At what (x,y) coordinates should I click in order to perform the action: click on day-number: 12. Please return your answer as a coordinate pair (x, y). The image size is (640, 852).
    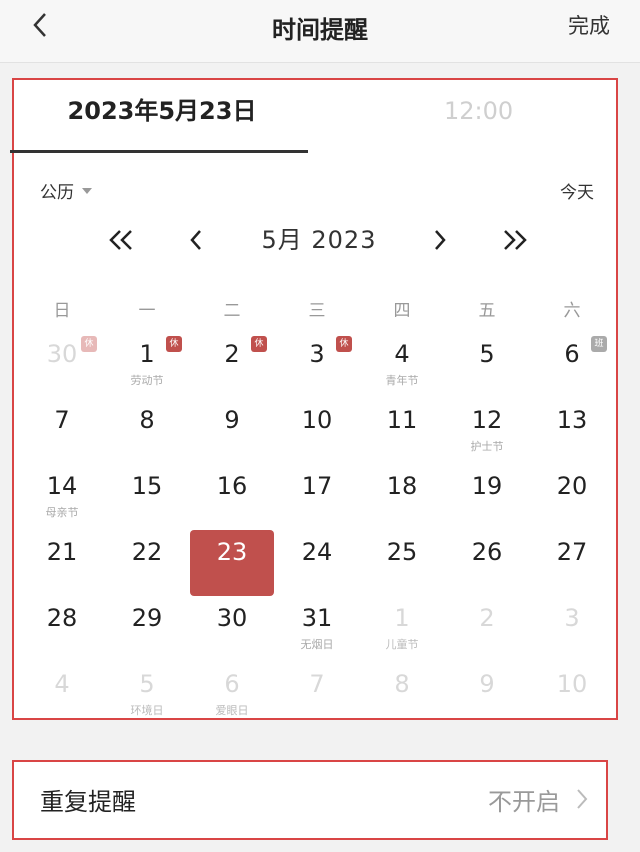
    Looking at the image, I should click on (487, 420).